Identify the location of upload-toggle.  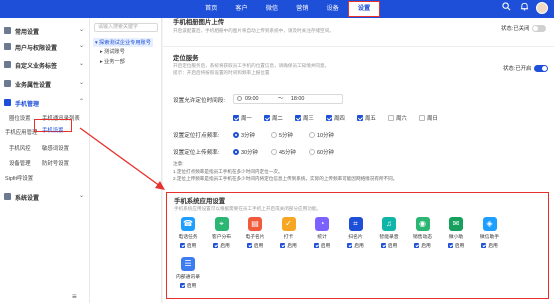
(539, 28).